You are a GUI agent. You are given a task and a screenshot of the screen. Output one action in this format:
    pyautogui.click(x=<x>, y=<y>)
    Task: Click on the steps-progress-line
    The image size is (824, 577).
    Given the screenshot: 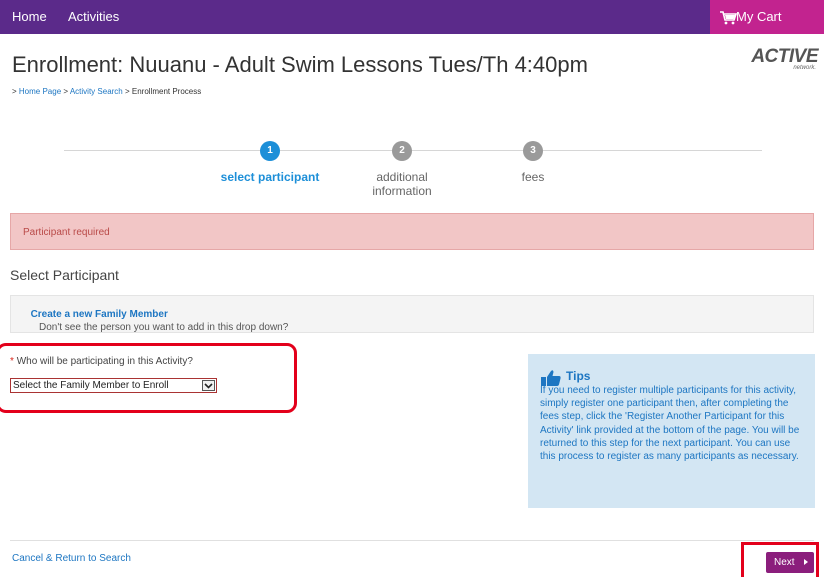 What is the action you would take?
    pyautogui.click(x=413, y=150)
    